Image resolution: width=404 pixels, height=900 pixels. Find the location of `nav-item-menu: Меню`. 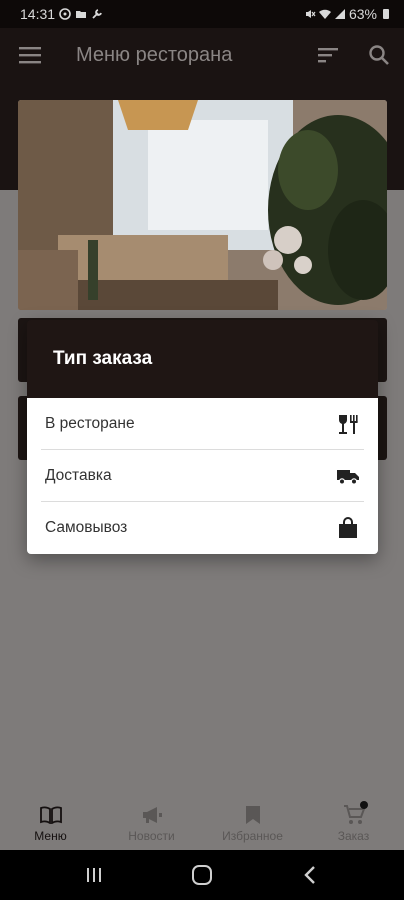

nav-item-menu: Меню is located at coordinates (50, 822).